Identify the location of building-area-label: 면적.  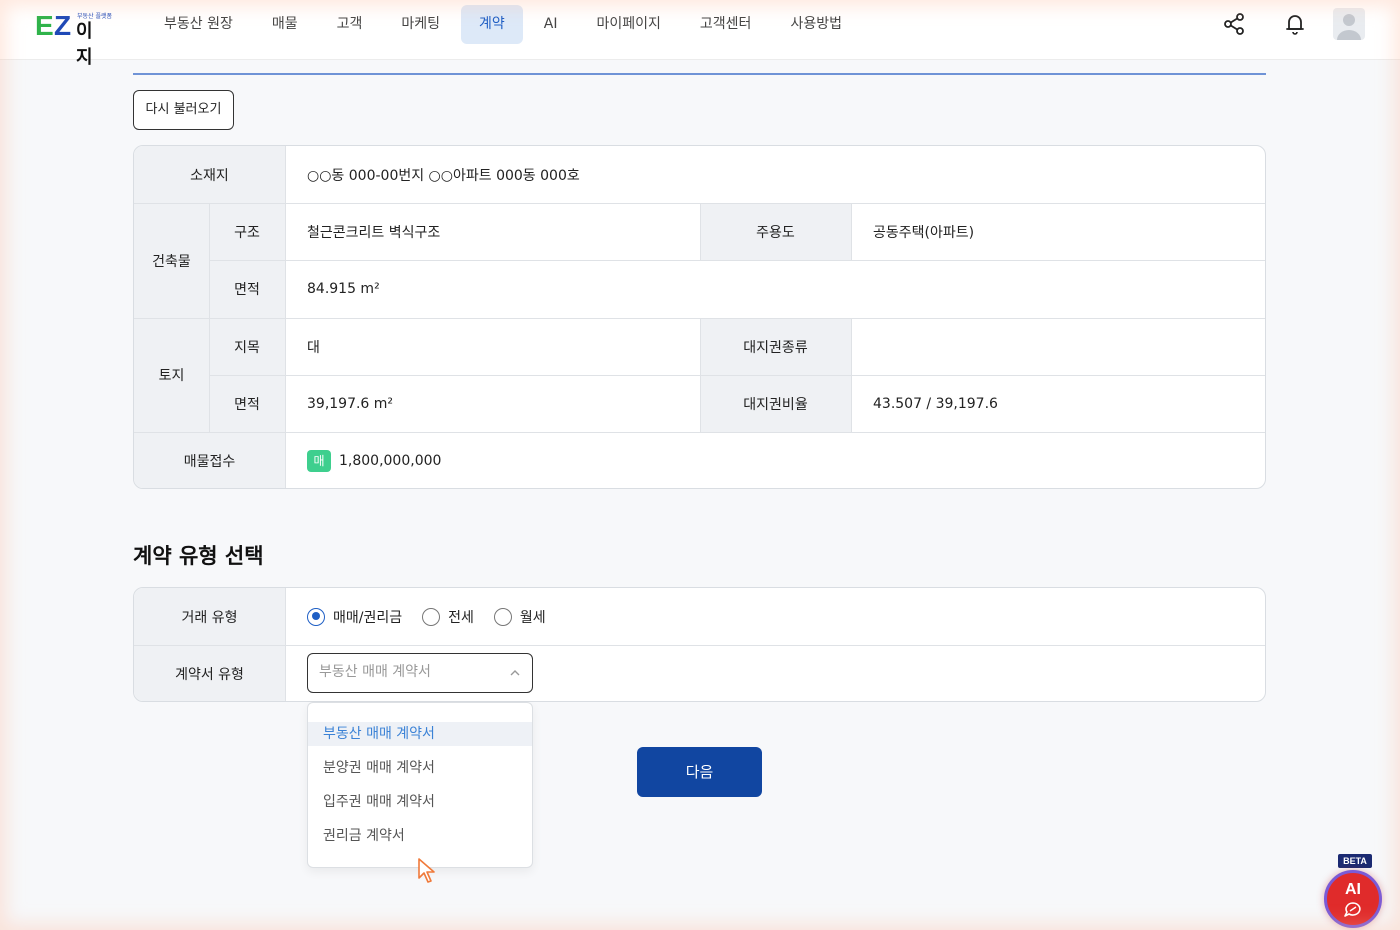
(247, 289).